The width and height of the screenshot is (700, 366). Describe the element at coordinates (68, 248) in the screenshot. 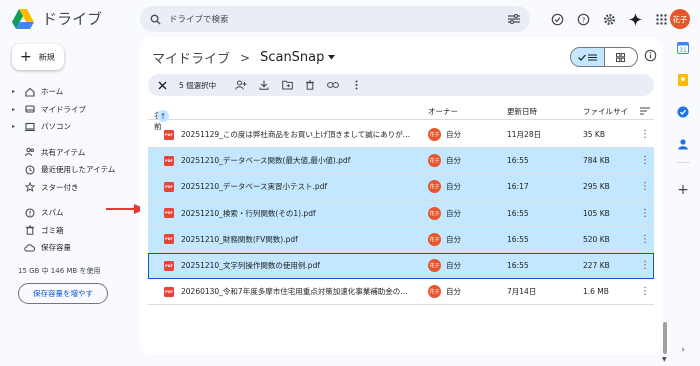

I see `sidebar-item-storage: 保存容量` at that location.